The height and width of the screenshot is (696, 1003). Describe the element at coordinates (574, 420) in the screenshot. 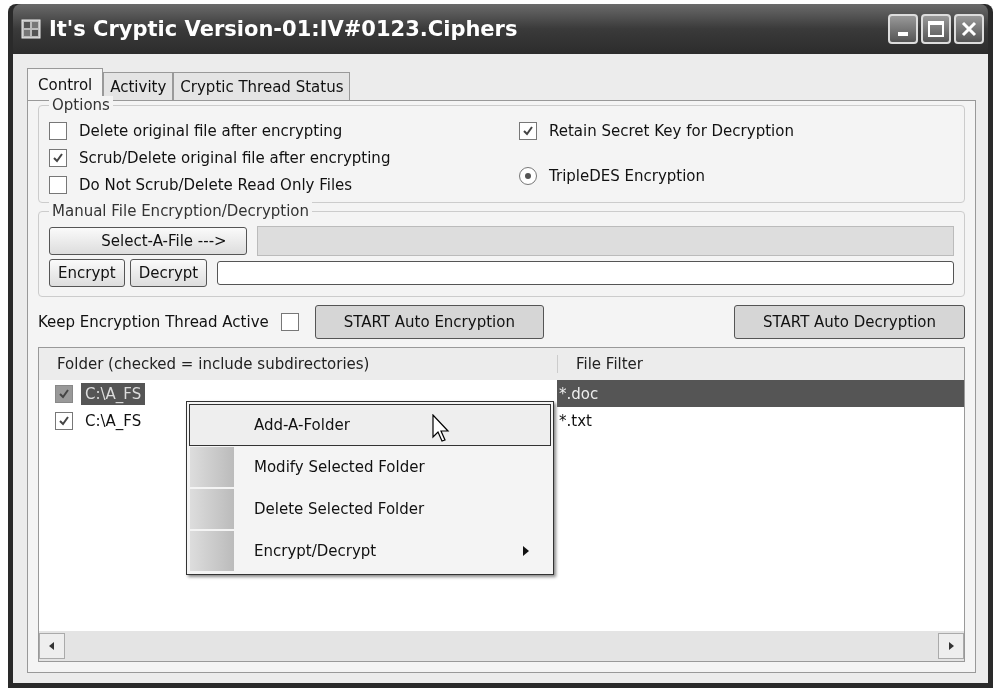

I see `file-filter: *.txt` at that location.